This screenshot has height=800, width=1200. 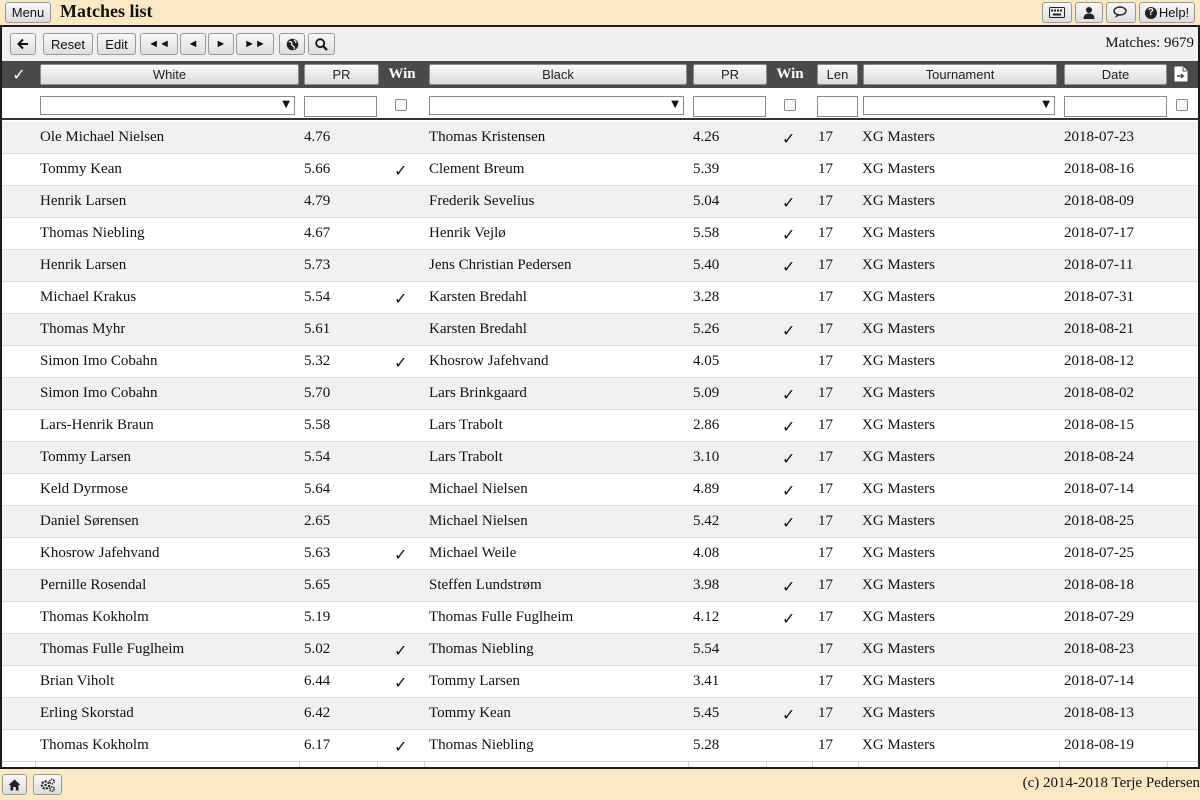 I want to click on cell-pr-white: 5.70, so click(x=317, y=393).